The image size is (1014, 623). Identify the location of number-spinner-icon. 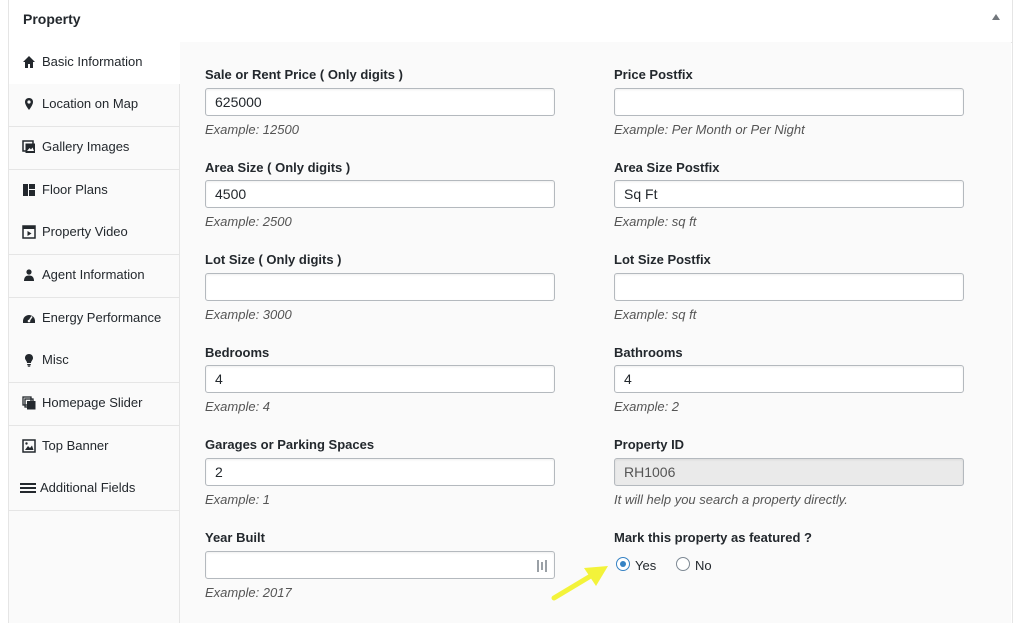
(542, 566).